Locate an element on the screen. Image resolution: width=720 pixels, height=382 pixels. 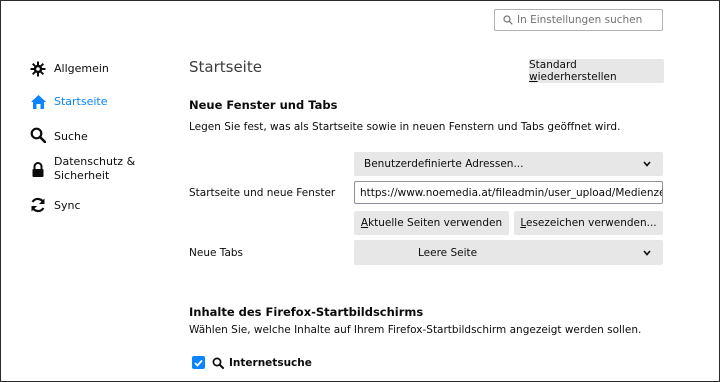
gear-icon is located at coordinates (38, 69).